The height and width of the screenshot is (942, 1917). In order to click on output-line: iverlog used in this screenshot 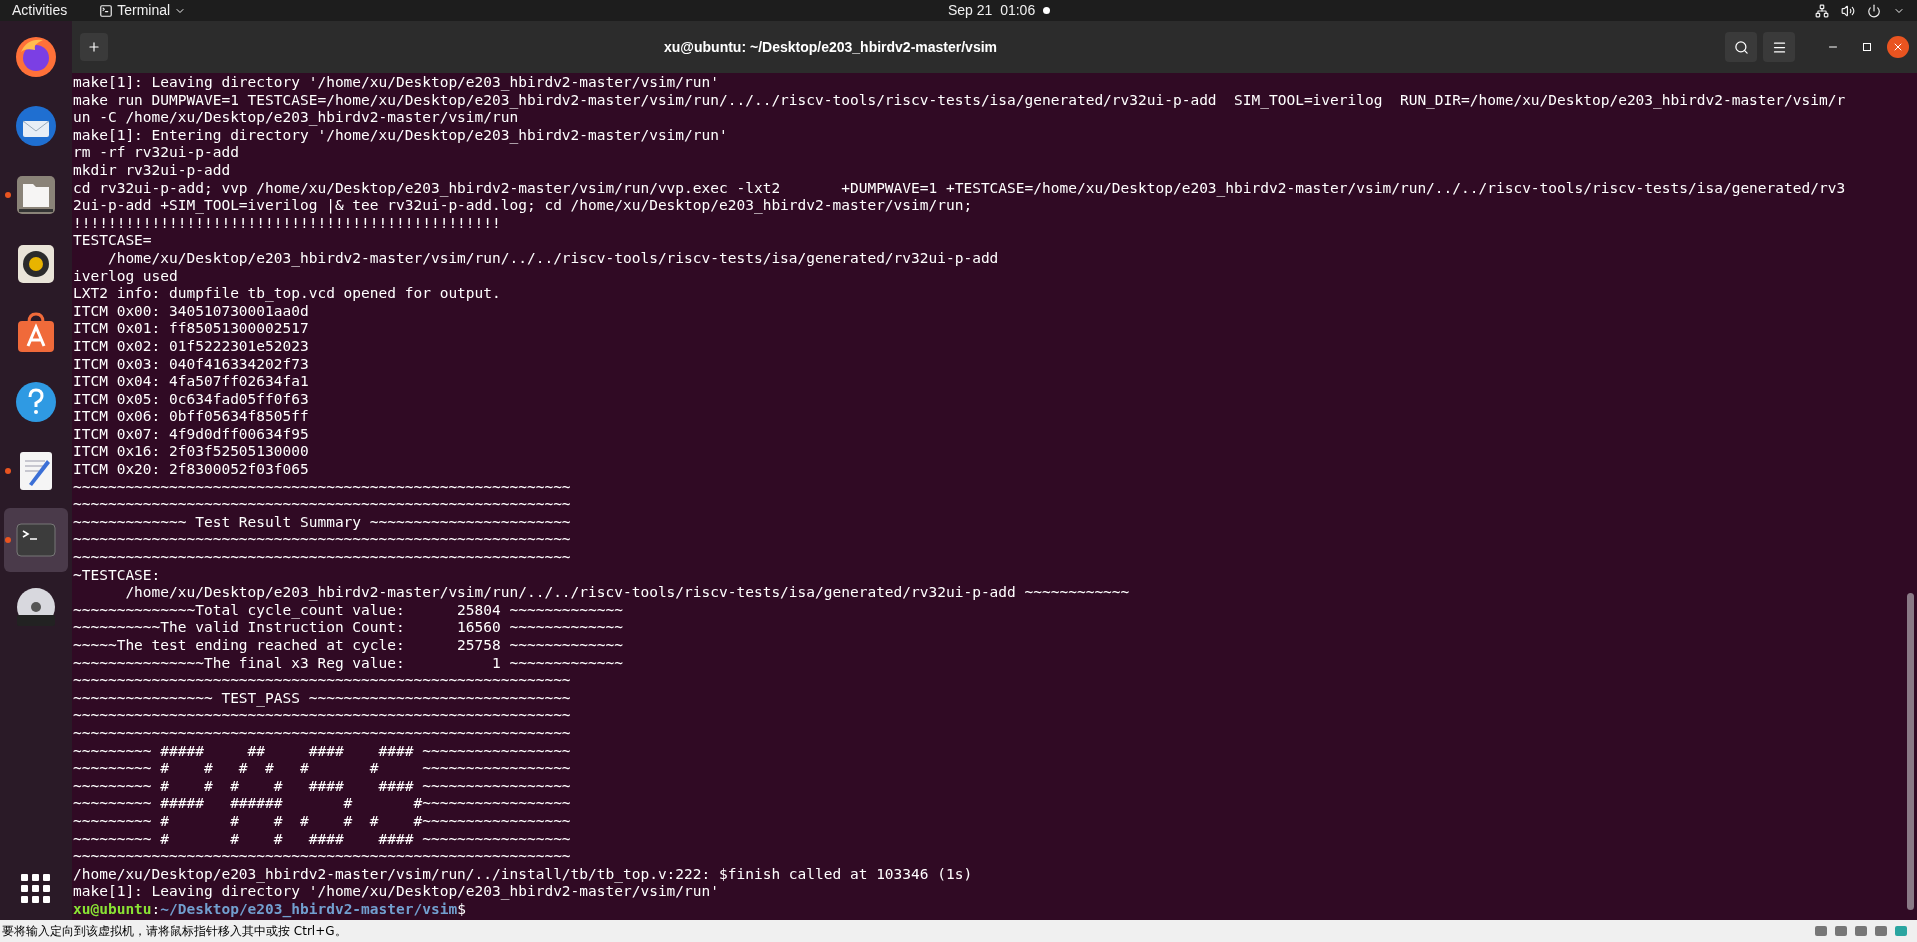, I will do `click(125, 276)`.